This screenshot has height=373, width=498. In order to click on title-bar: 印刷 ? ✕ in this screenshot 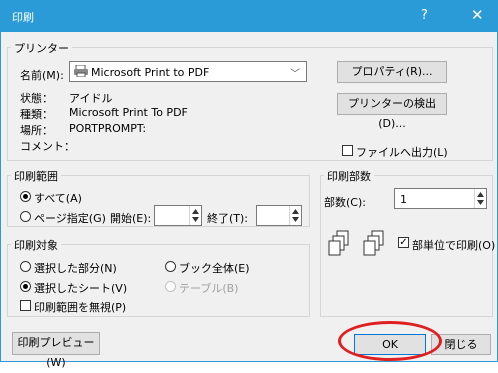, I will do `click(249, 16)`.